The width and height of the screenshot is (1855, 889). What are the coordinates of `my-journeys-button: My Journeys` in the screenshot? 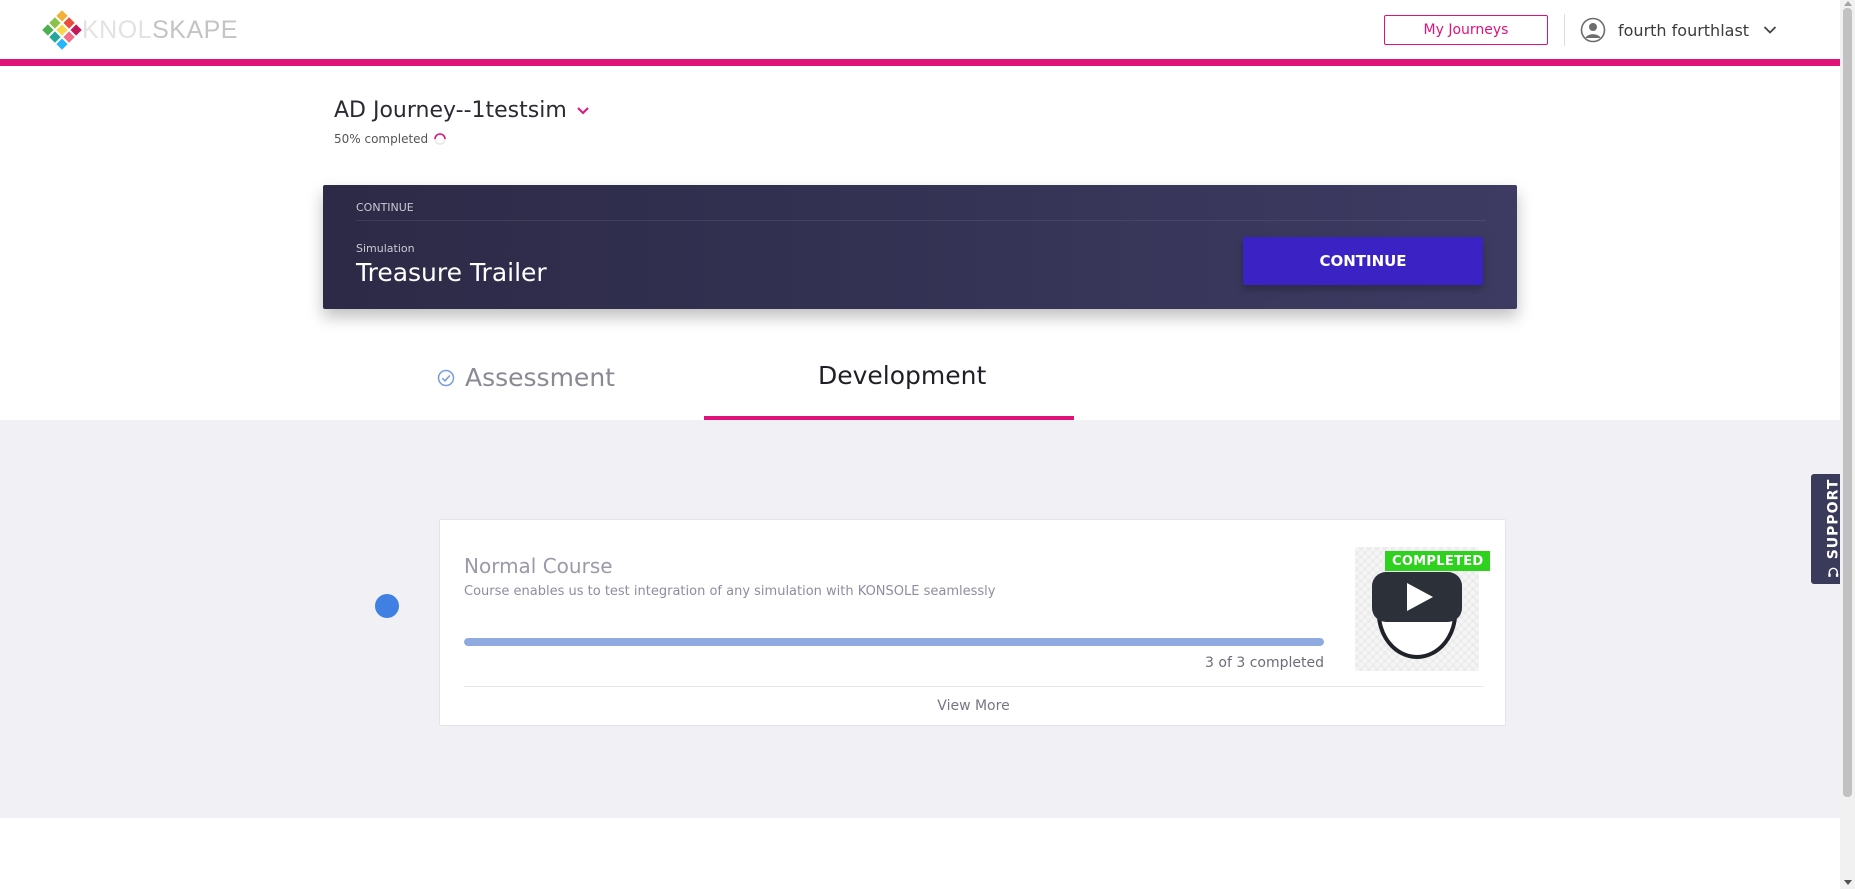 It's located at (1466, 30).